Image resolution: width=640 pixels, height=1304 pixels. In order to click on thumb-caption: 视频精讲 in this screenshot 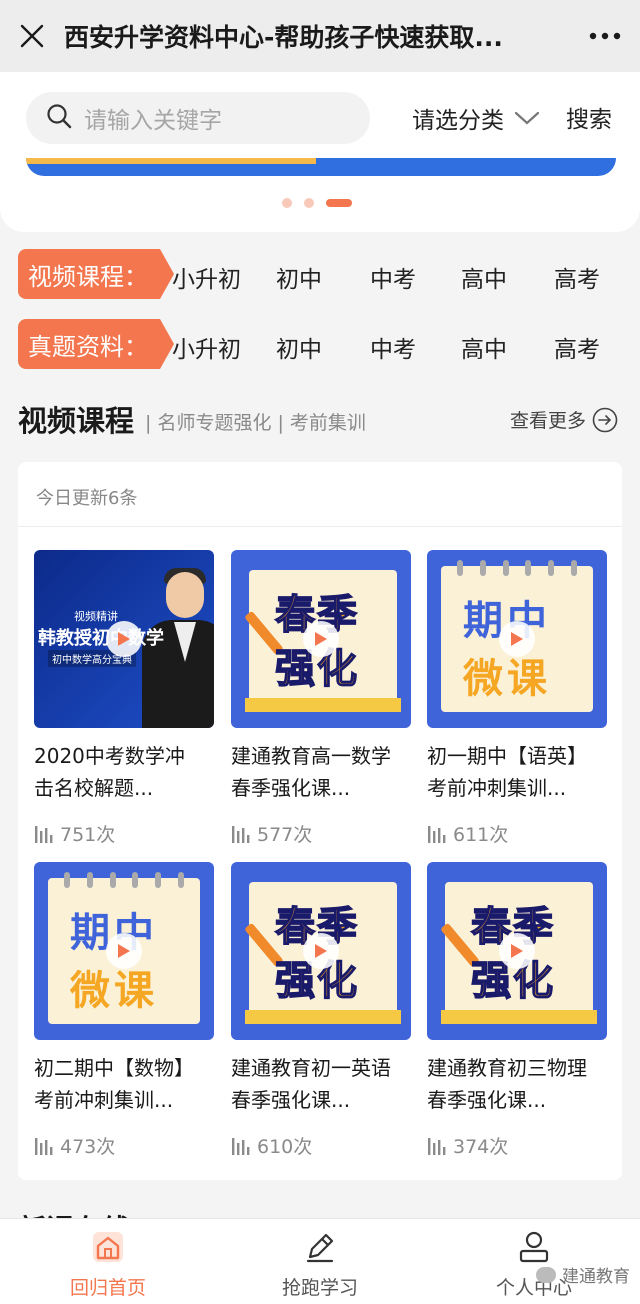, I will do `click(96, 616)`.